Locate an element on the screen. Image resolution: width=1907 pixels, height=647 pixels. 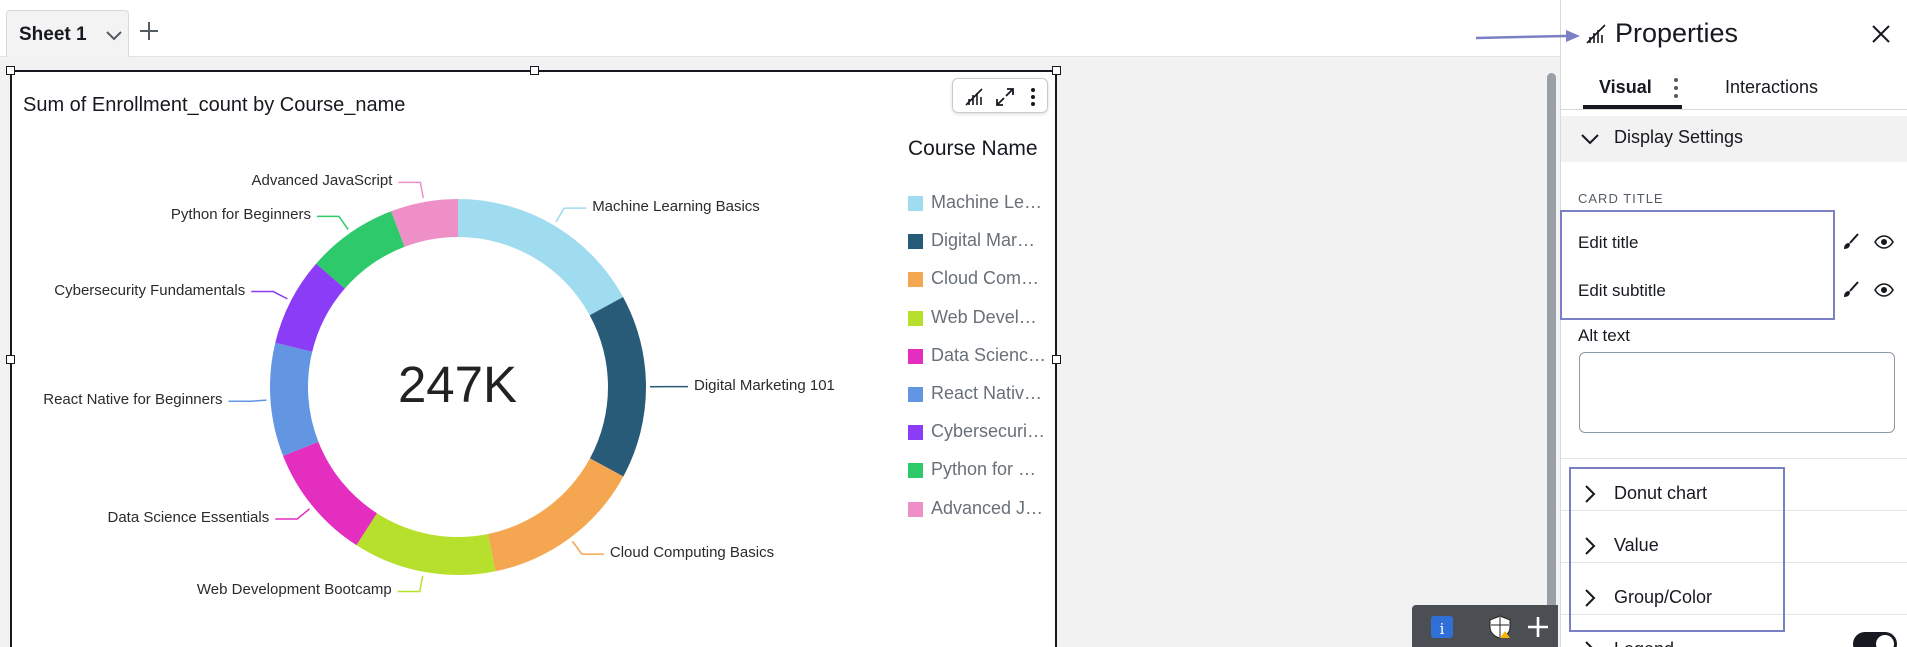
info-icon: i is located at coordinates (1442, 627).